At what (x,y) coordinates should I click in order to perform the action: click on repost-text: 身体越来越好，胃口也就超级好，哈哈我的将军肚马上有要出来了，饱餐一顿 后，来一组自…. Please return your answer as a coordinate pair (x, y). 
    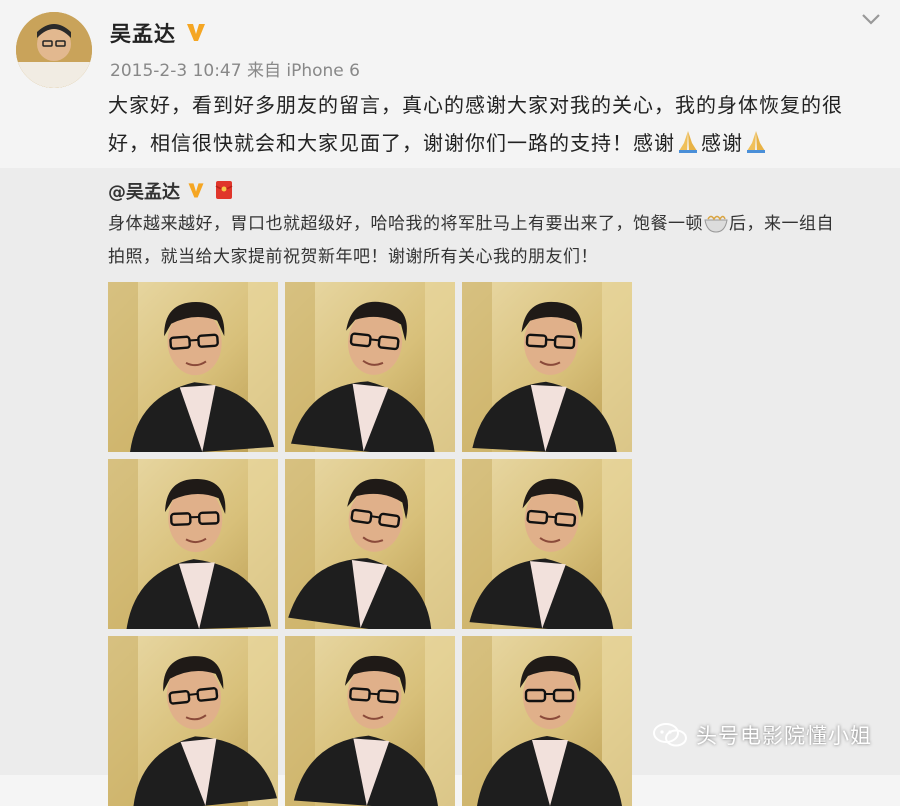
    Looking at the image, I should click on (500, 241).